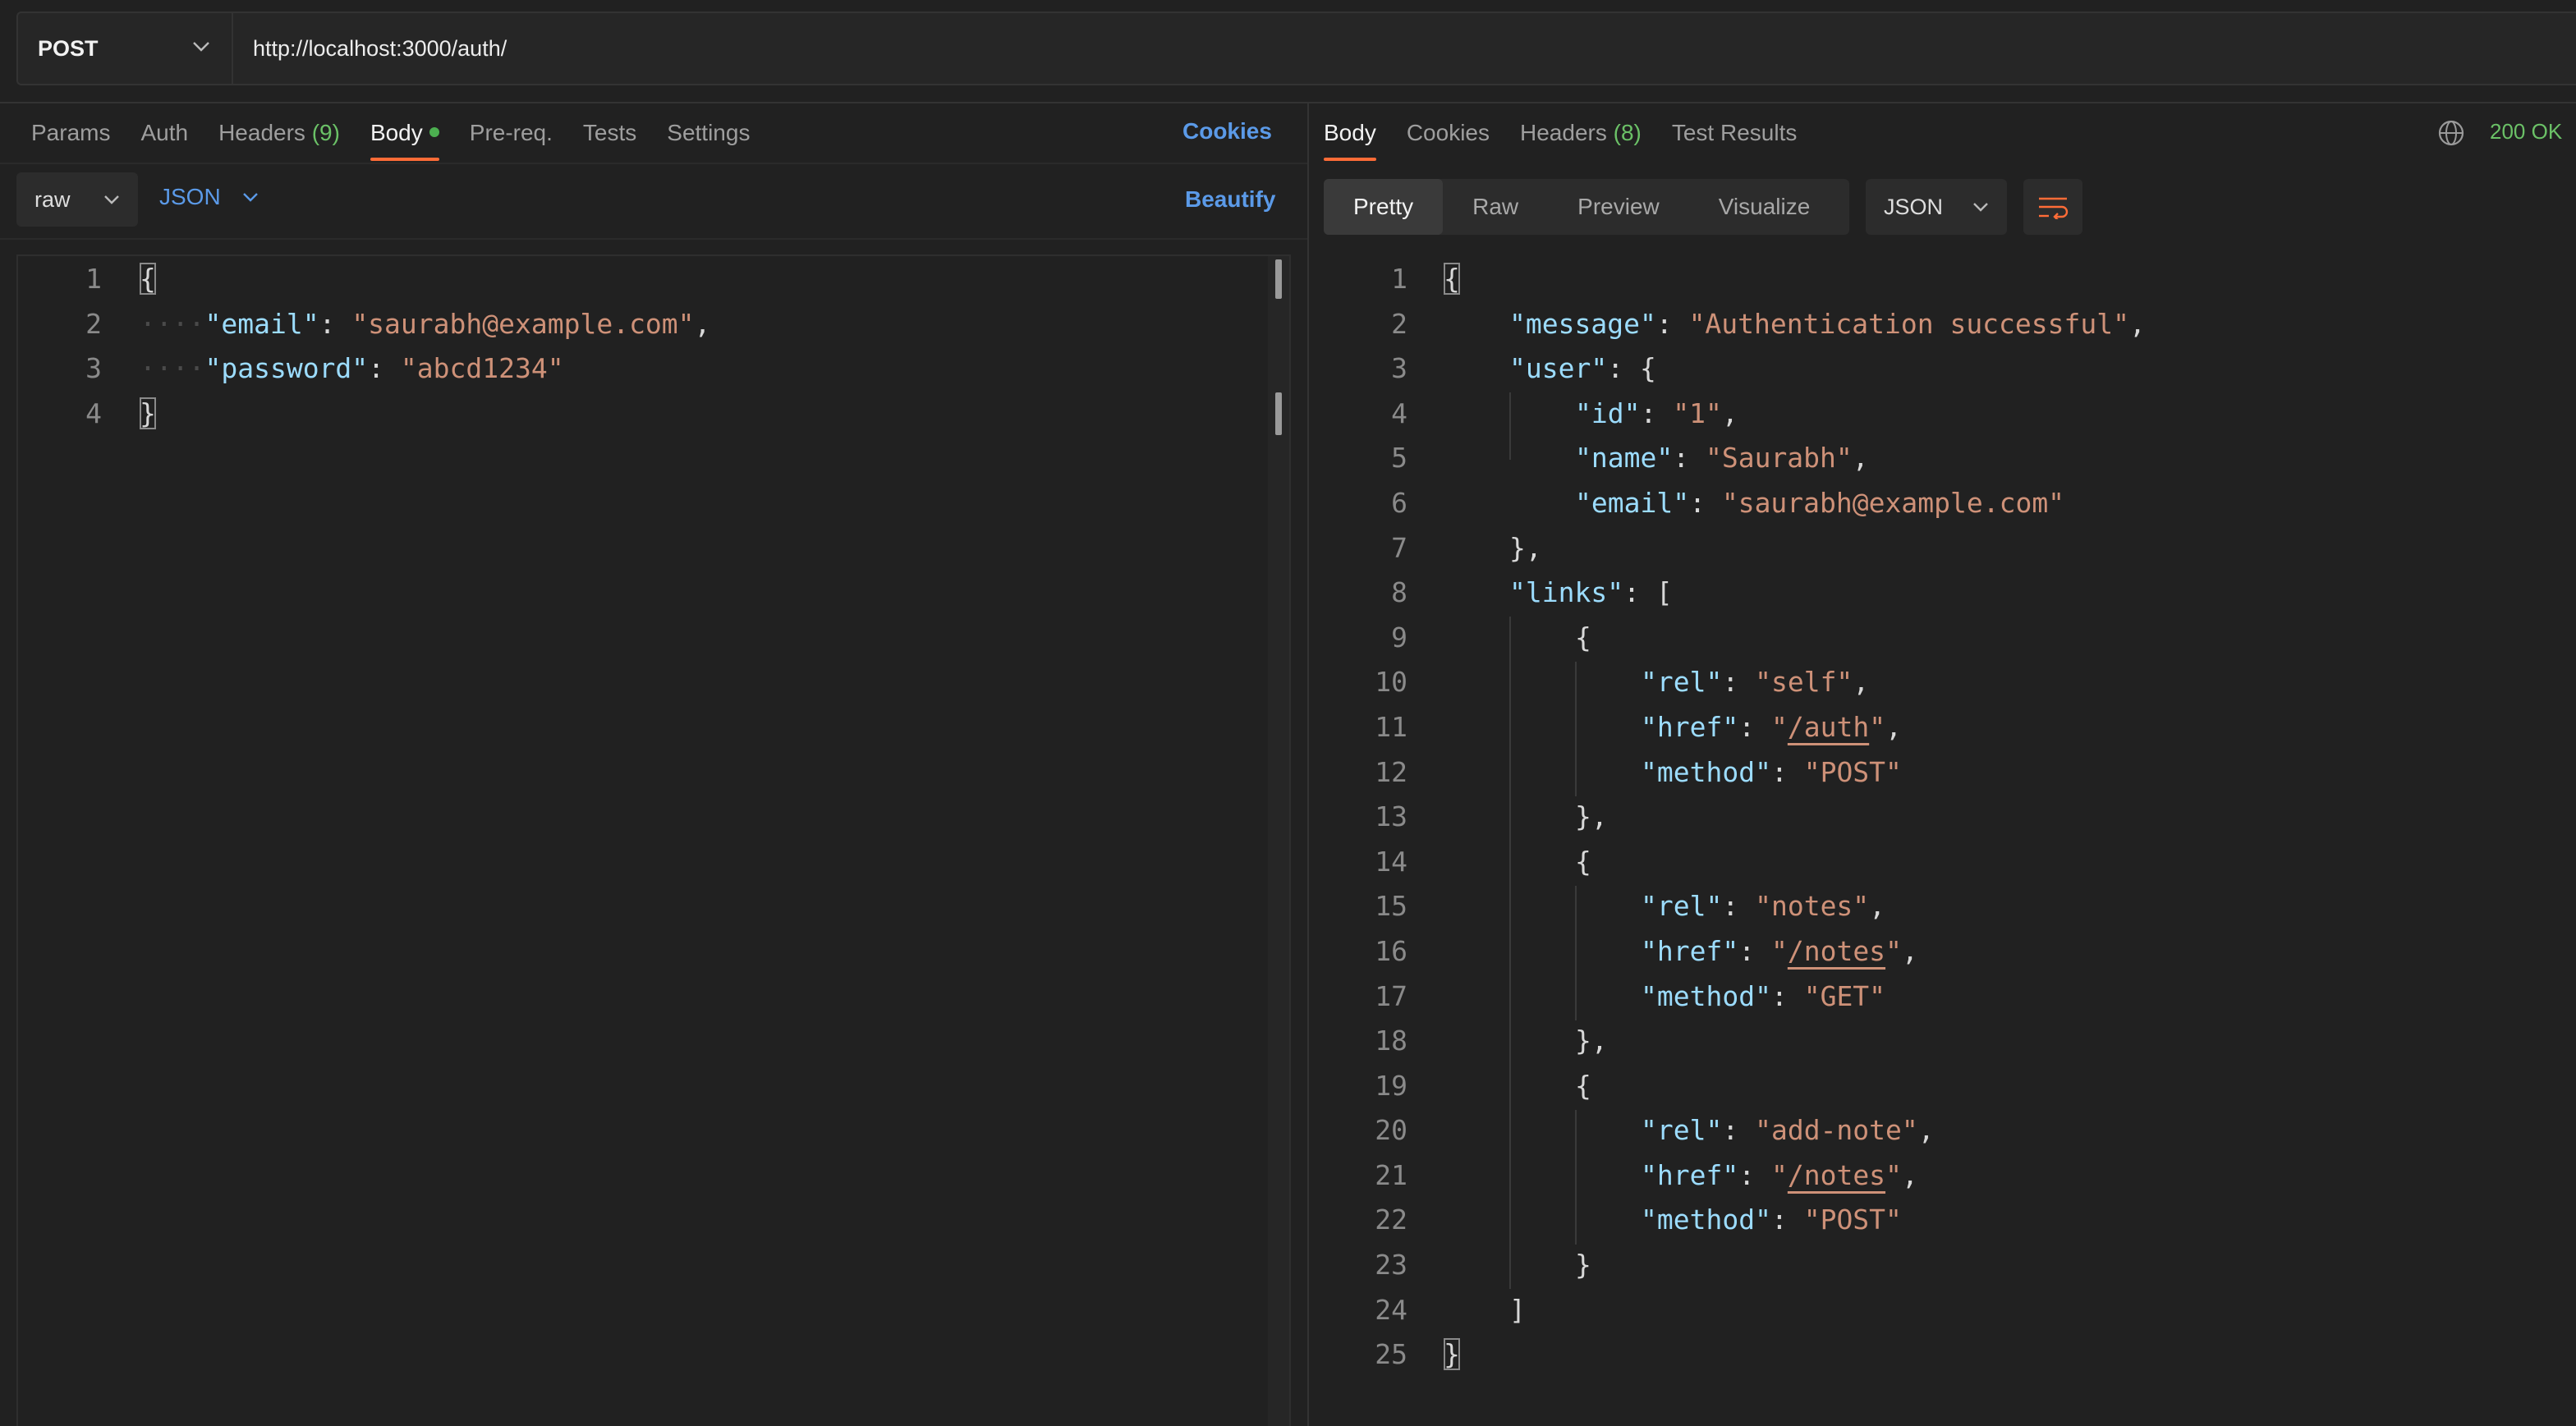 The width and height of the screenshot is (2576, 1426). Describe the element at coordinates (1591, 592) in the screenshot. I see `code-line: "links": [` at that location.